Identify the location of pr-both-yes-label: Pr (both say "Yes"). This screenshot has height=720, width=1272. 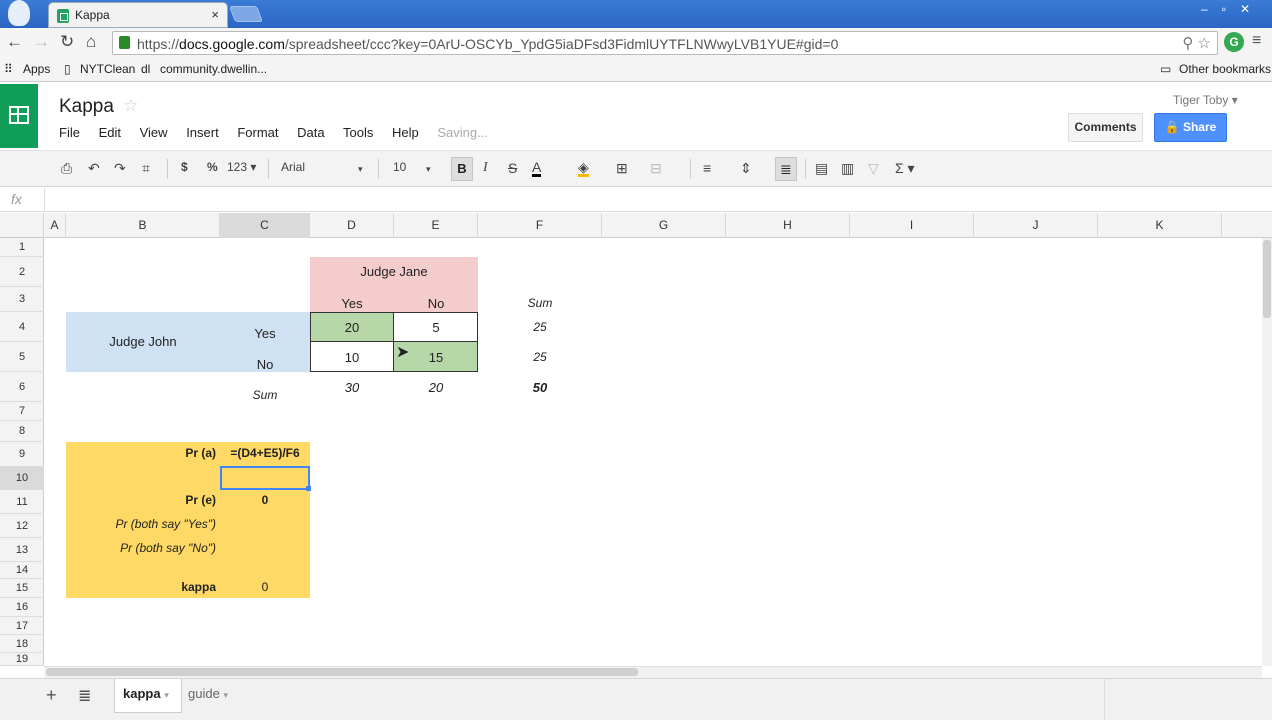
(141, 524).